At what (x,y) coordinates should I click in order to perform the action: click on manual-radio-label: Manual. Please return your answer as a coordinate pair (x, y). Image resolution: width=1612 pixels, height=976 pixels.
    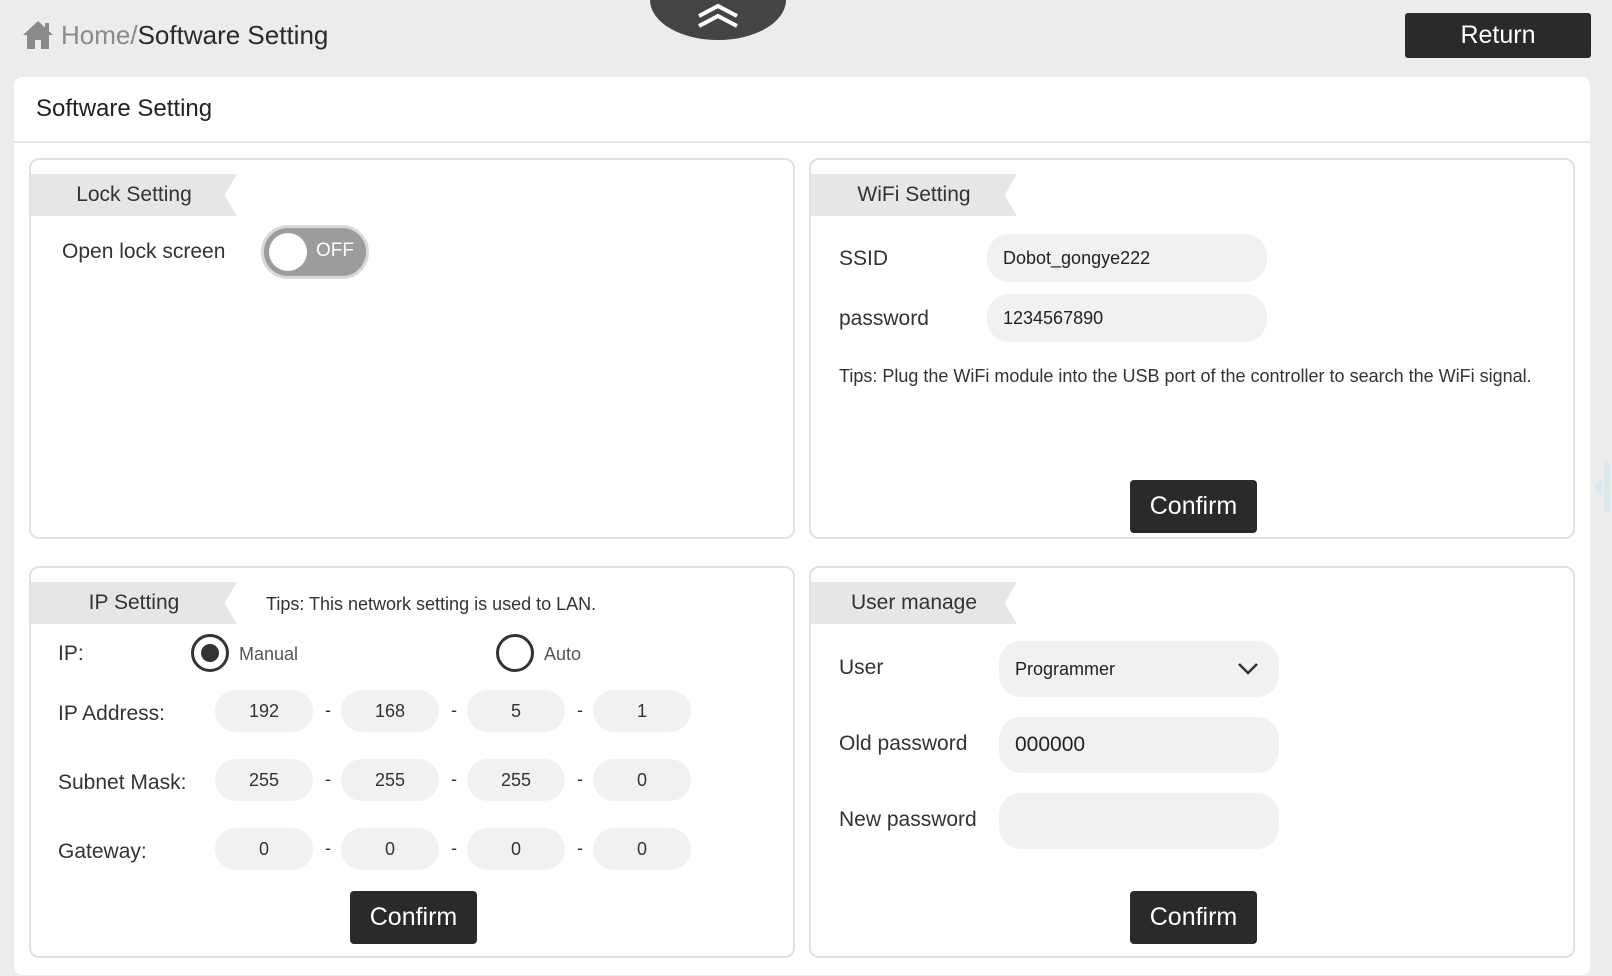
    Looking at the image, I should click on (268, 654).